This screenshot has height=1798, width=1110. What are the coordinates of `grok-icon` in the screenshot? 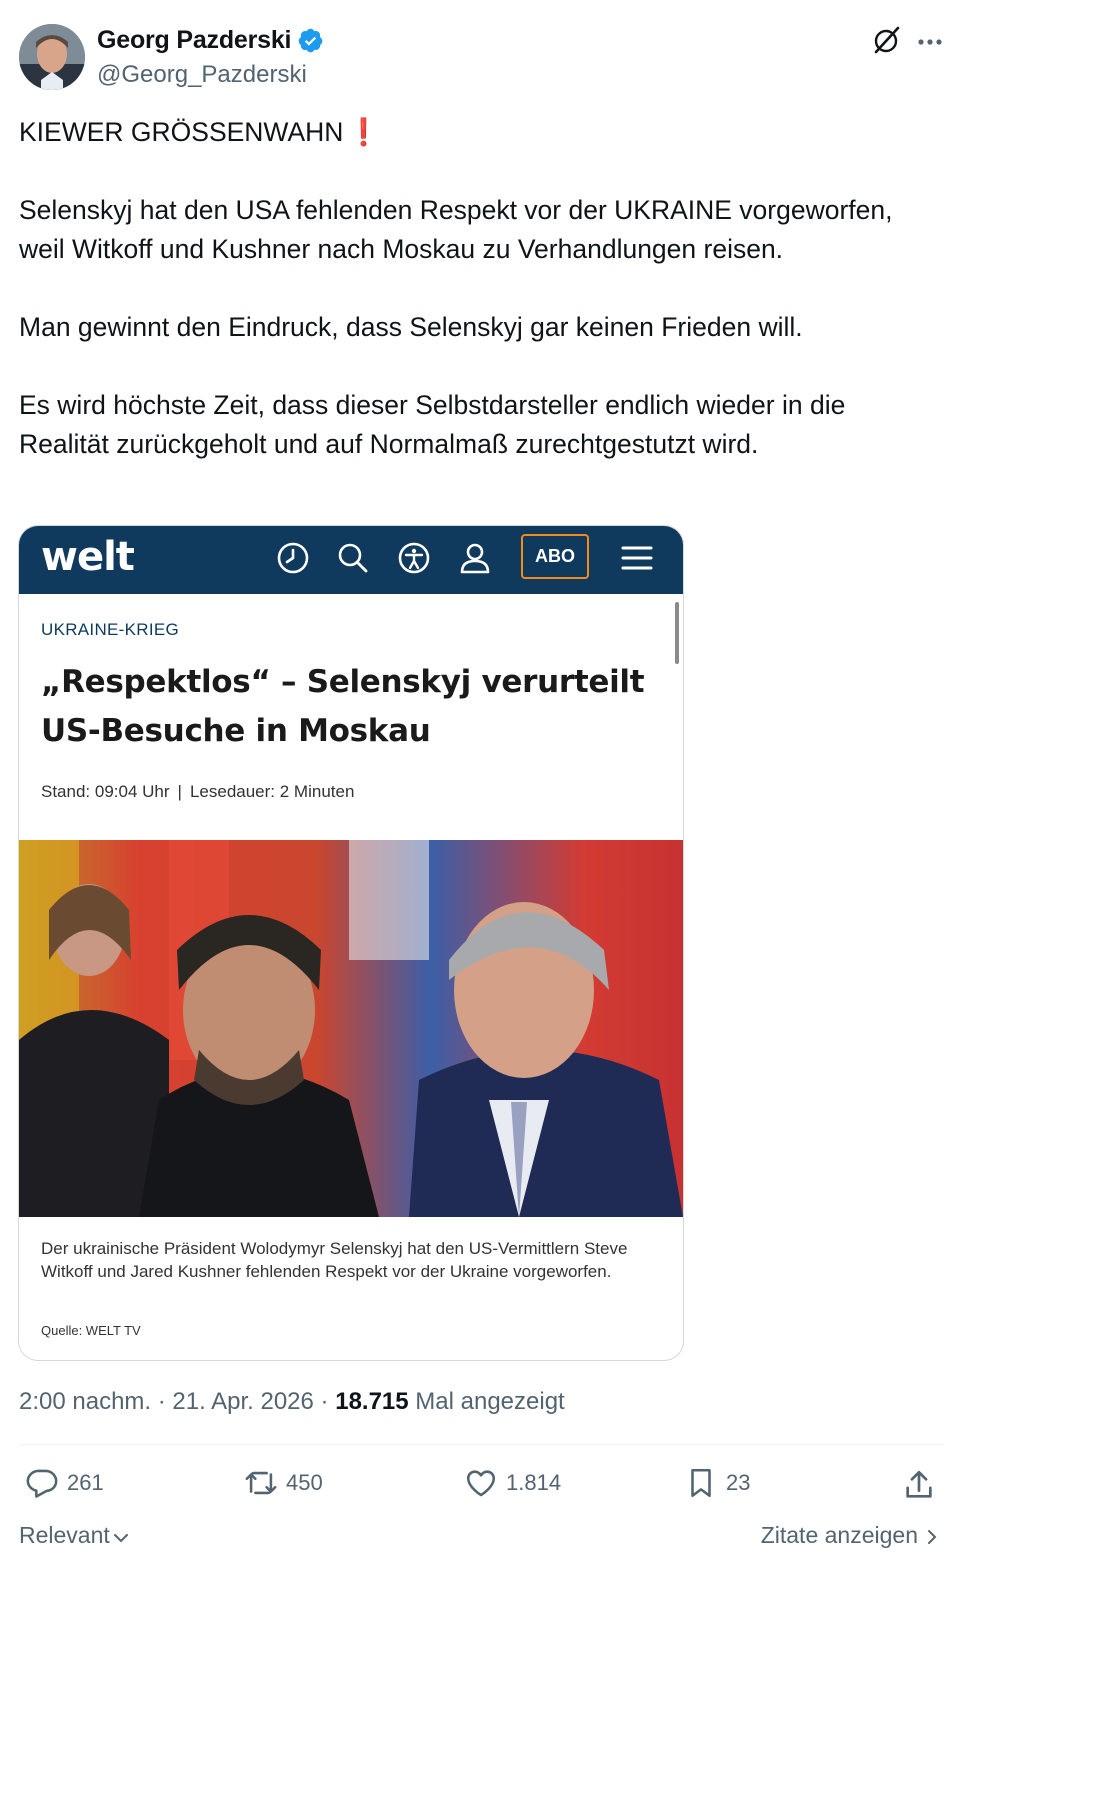 It's located at (886, 40).